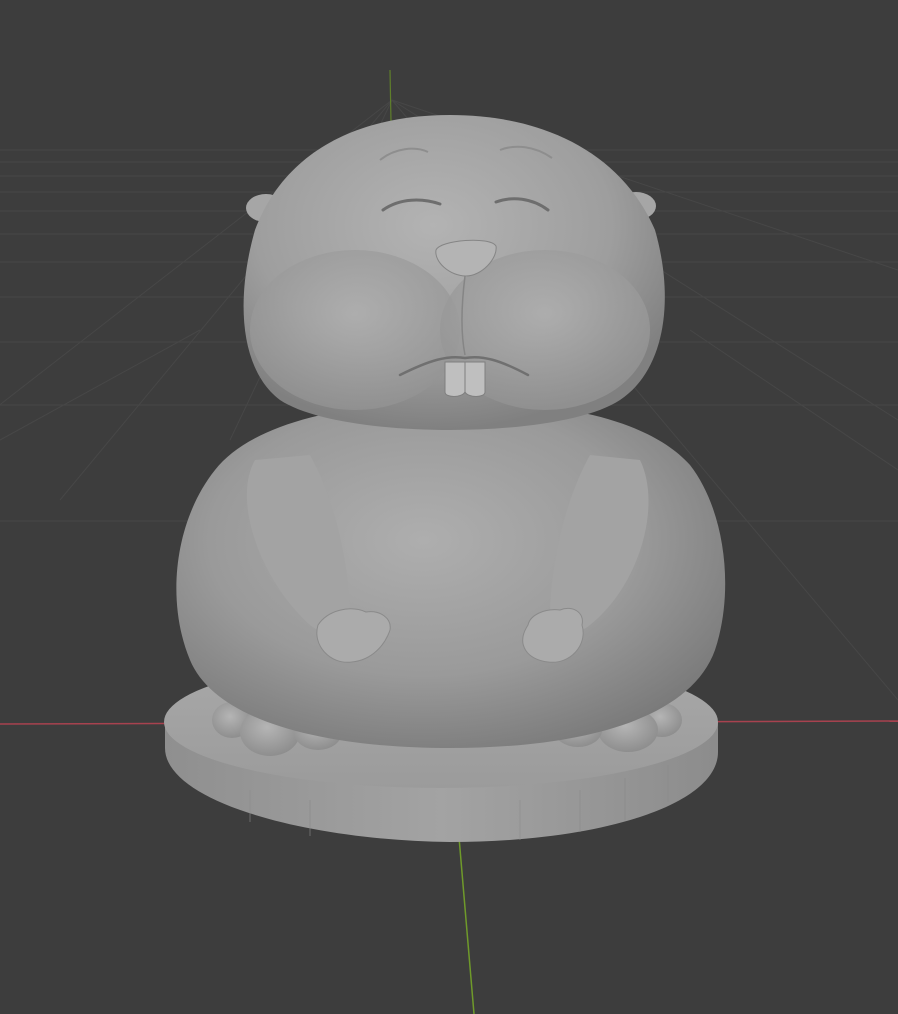  I want to click on teeth-icon, so click(465, 379).